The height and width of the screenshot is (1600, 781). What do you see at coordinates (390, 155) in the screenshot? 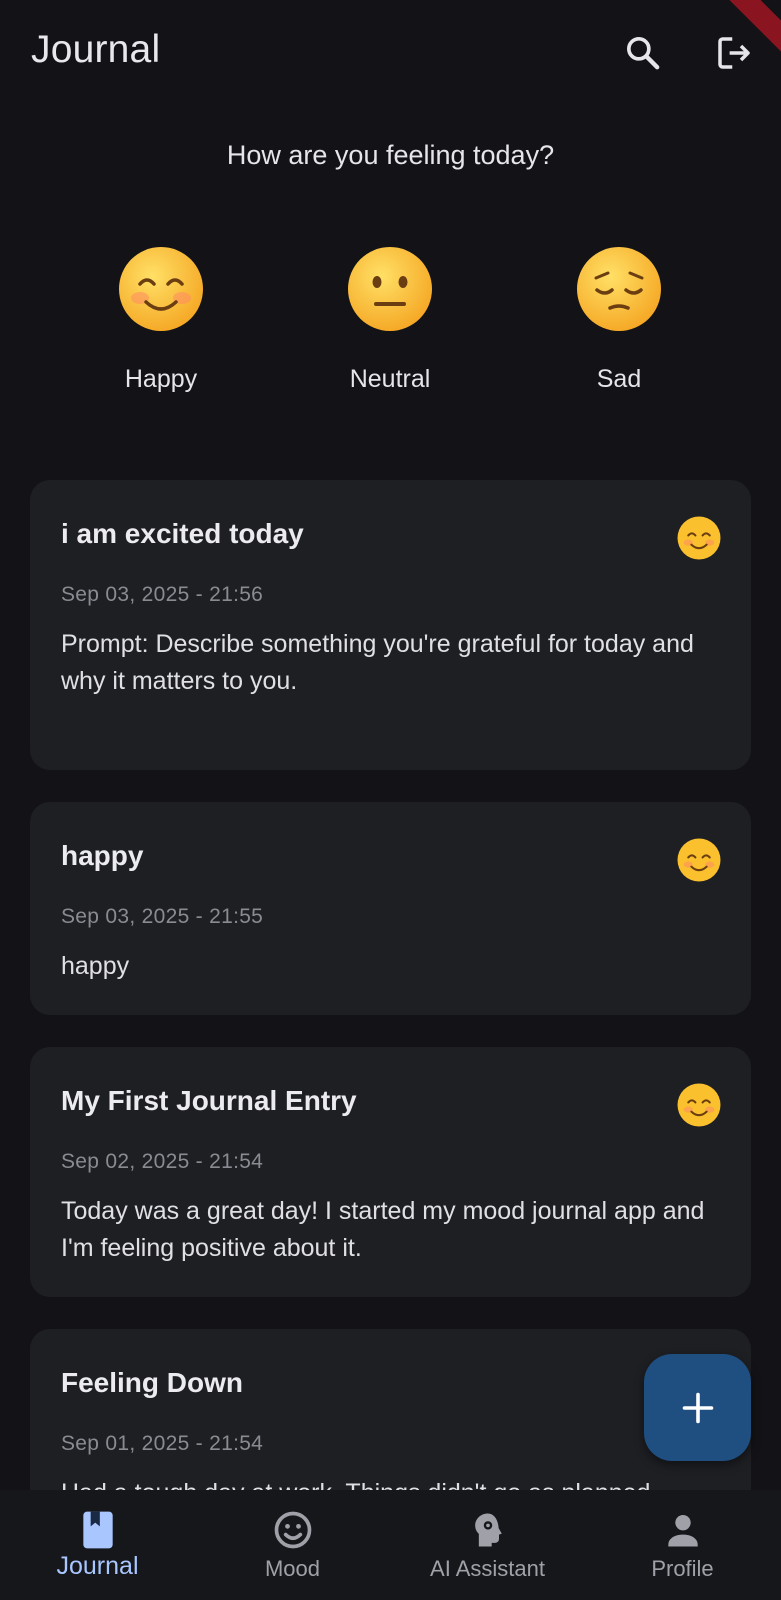
I see `mood-picker-heading: How are you feeling today?` at bounding box center [390, 155].